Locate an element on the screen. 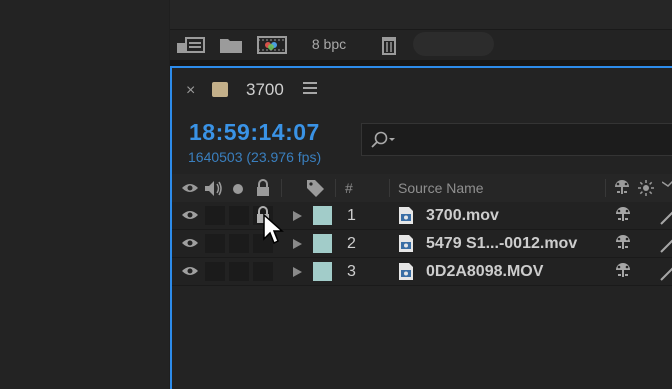 The height and width of the screenshot is (389, 672). layer-column-header: # Source Name is located at coordinates (422, 188).